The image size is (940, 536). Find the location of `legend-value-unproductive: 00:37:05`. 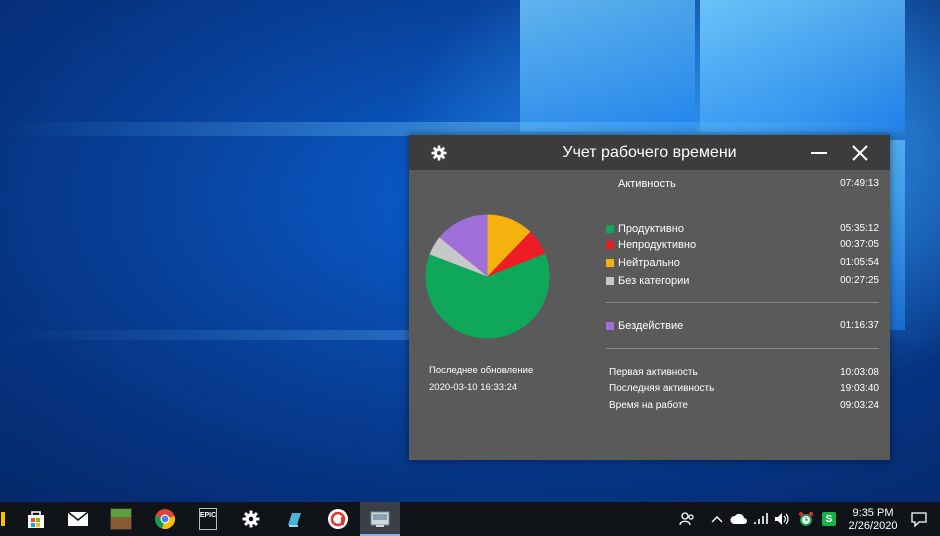

legend-value-unproductive: 00:37:05 is located at coordinates (859, 244).